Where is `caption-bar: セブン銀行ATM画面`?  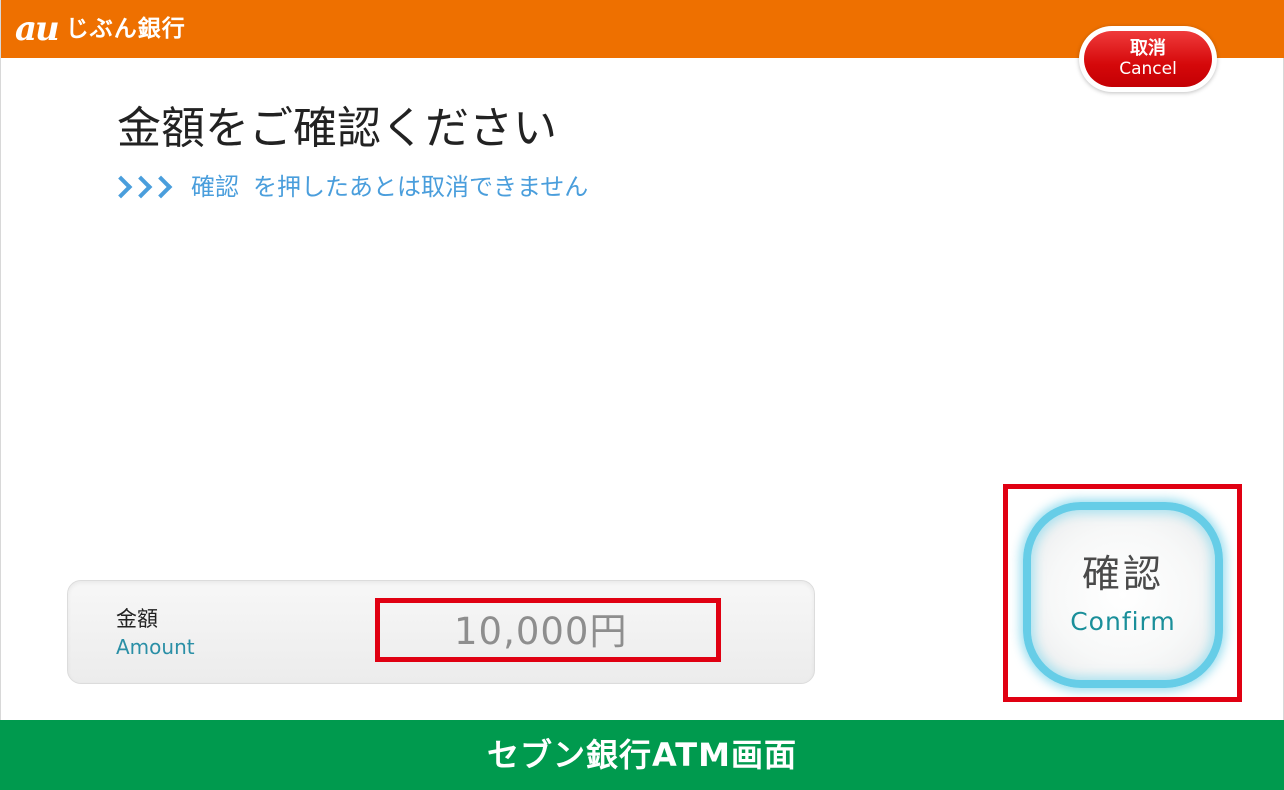
caption-bar: セブン銀行ATM画面 is located at coordinates (642, 755).